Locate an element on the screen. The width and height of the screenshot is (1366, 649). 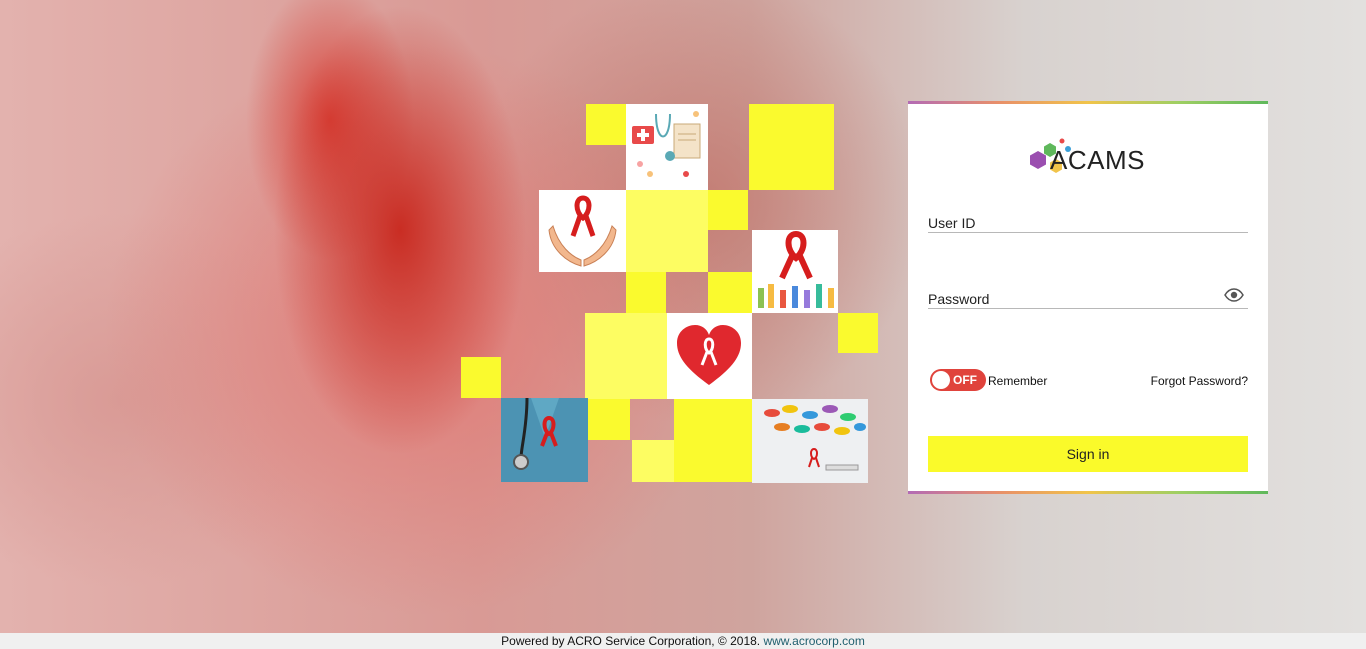
remember-label: Remember is located at coordinates (1018, 381).